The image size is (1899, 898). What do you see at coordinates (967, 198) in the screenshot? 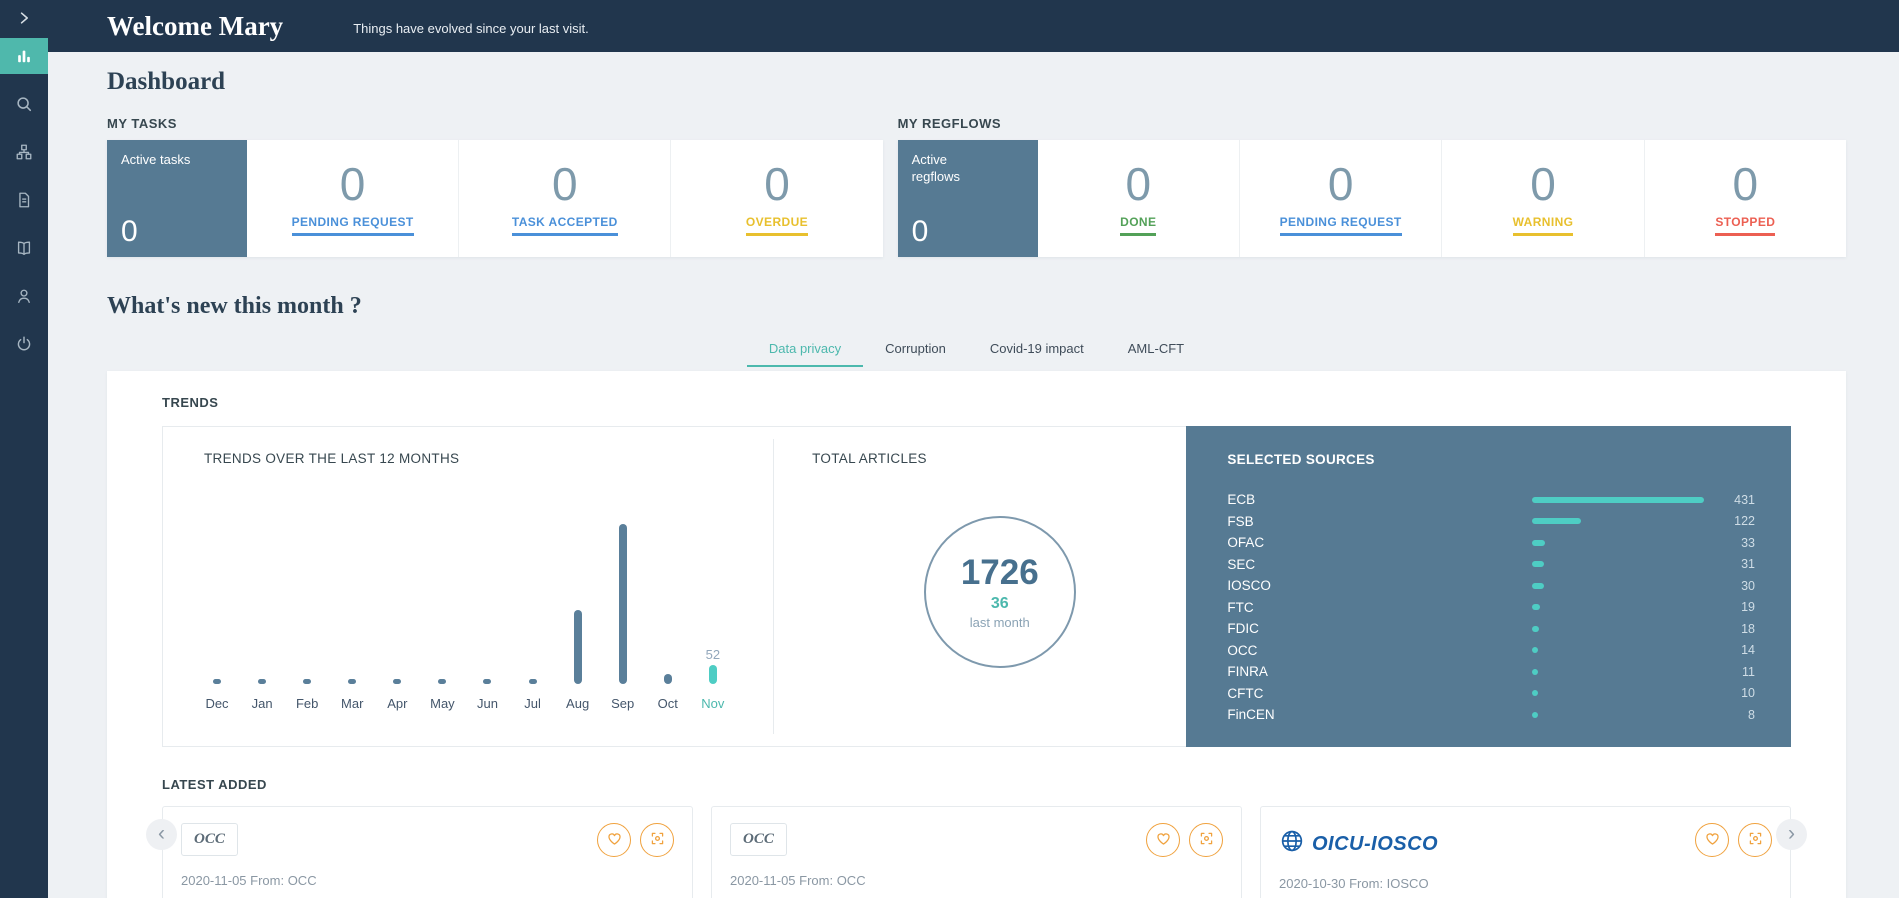
I see `active-regflows-box: Active regflows 0` at bounding box center [967, 198].